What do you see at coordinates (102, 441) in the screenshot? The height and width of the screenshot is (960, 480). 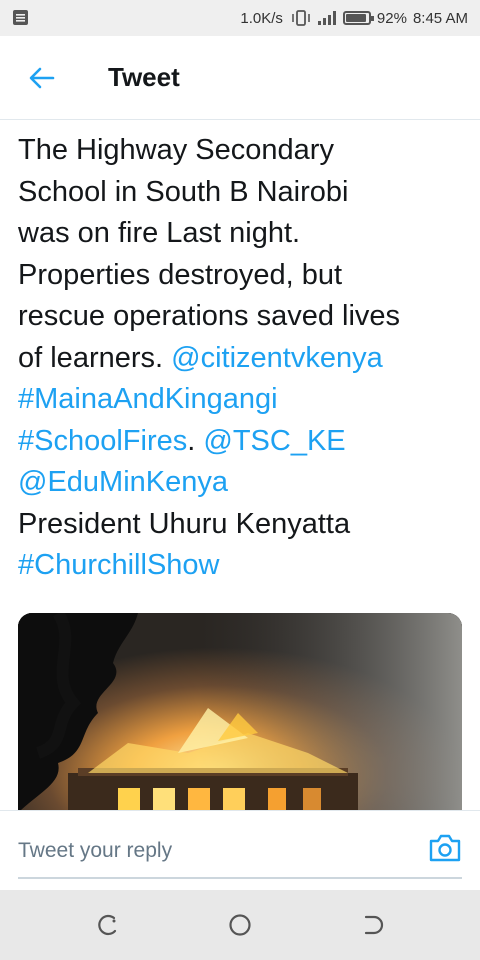 I see `hashtag-link: #SchoolFires` at bounding box center [102, 441].